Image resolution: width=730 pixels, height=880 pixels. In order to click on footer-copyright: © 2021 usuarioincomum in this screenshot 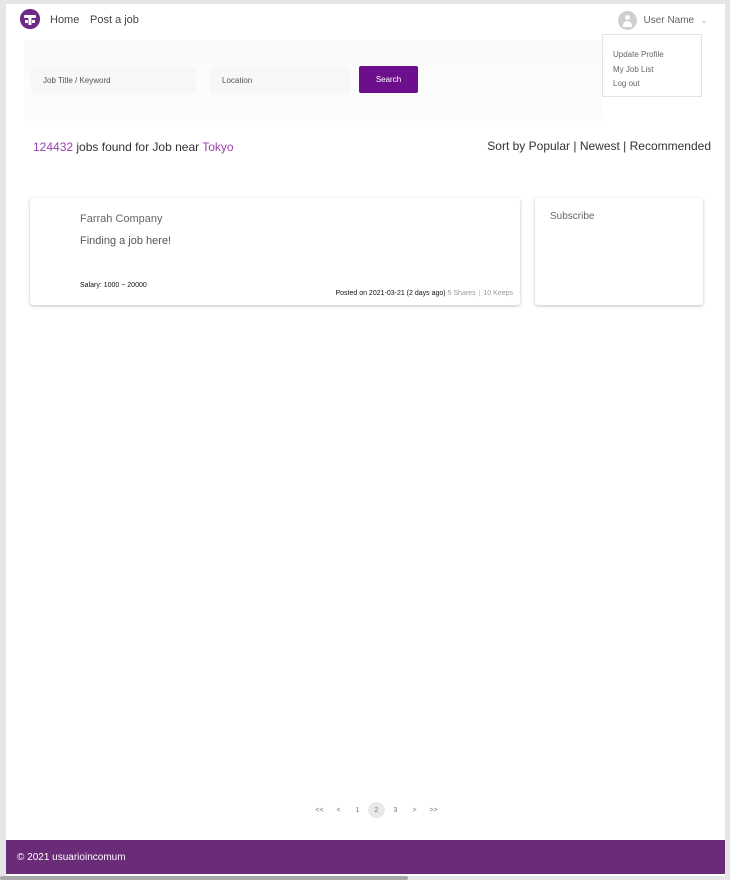, I will do `click(71, 857)`.